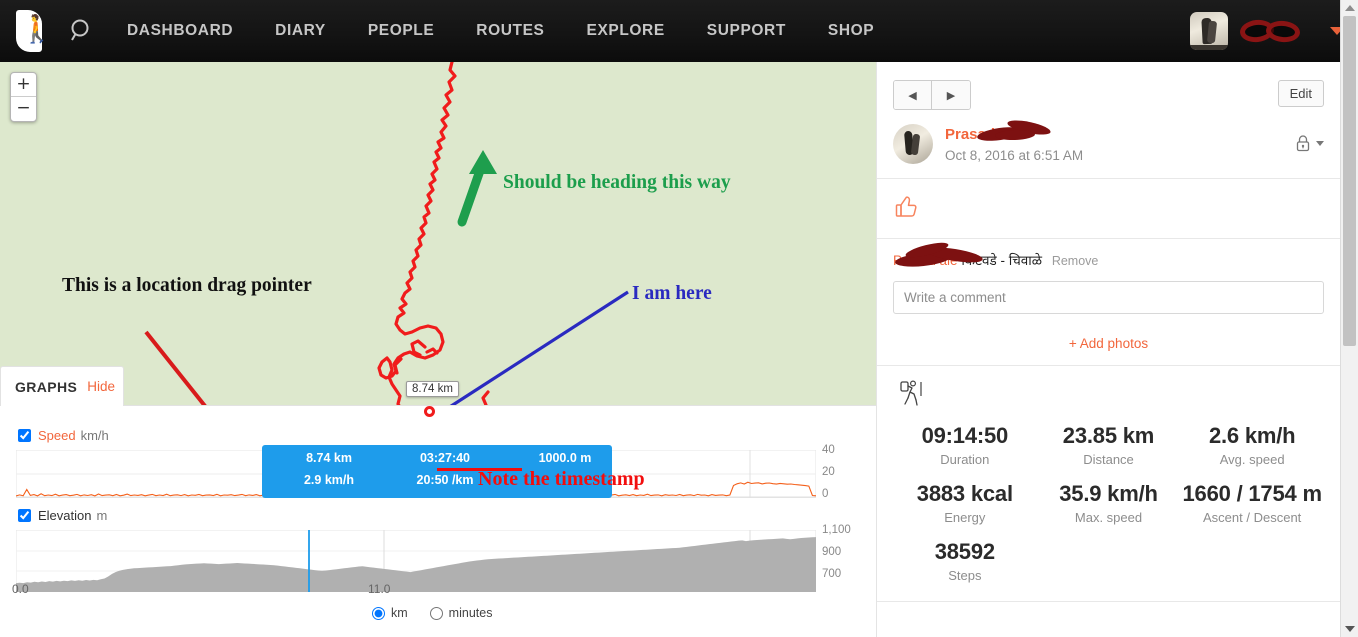 The width and height of the screenshot is (1358, 637). I want to click on stat-label: Distance, so click(1108, 459).